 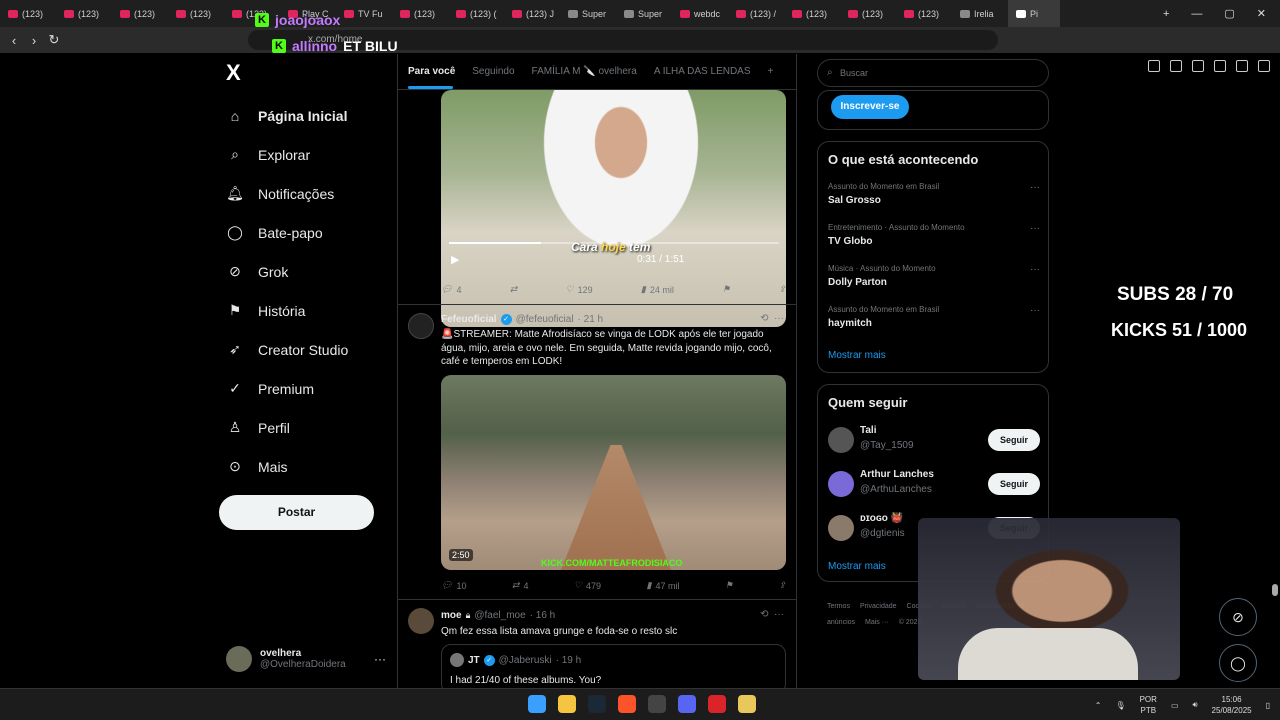 What do you see at coordinates (296, 512) in the screenshot?
I see `post-button: Postar` at bounding box center [296, 512].